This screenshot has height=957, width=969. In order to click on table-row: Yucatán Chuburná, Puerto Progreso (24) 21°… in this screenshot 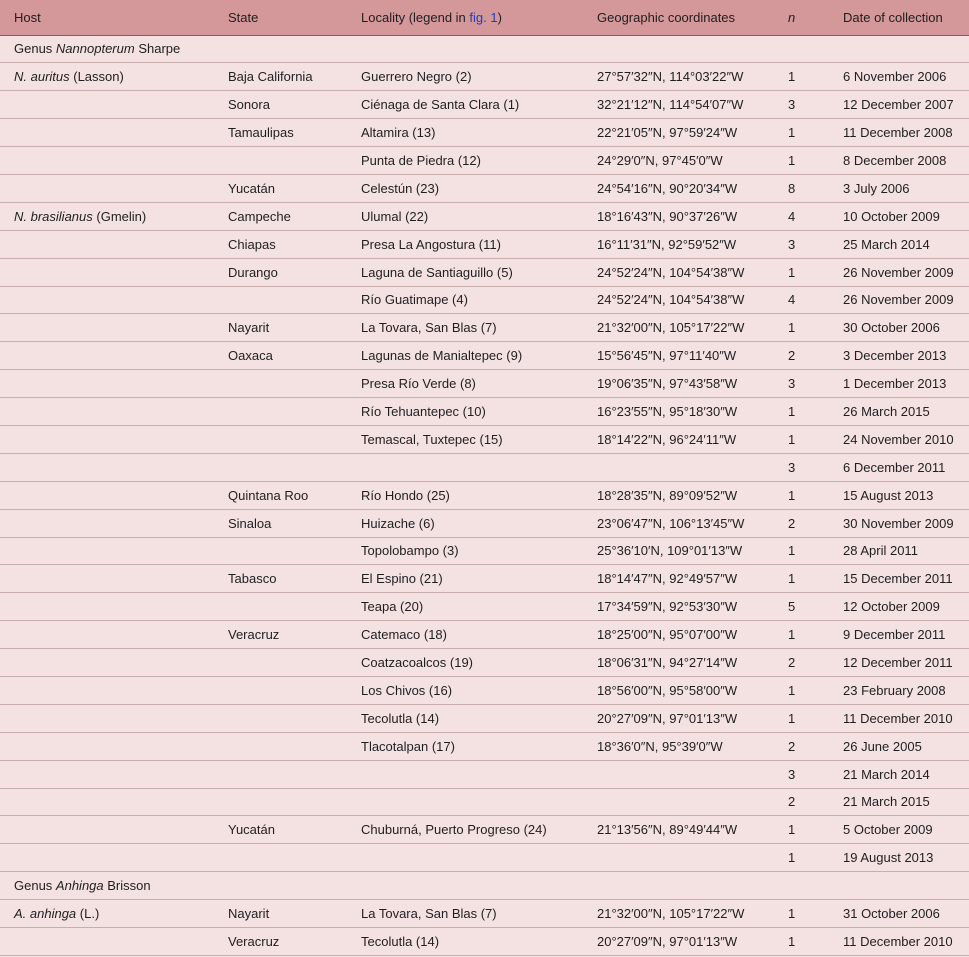, I will do `click(484, 830)`.